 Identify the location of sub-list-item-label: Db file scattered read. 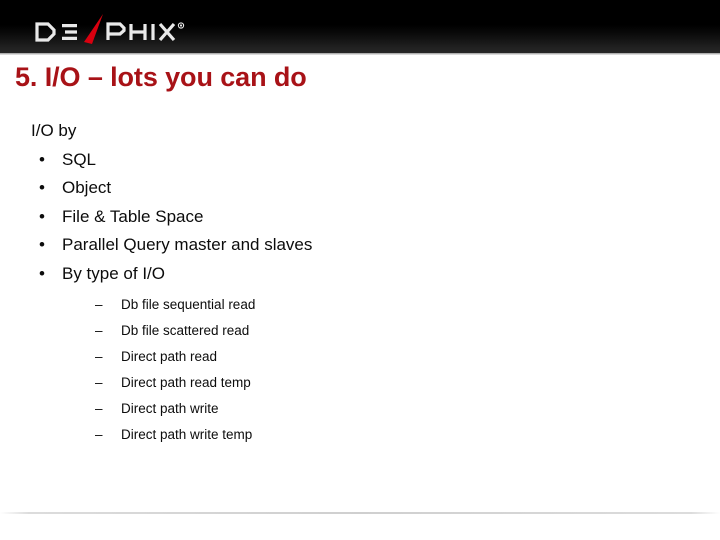
(185, 330).